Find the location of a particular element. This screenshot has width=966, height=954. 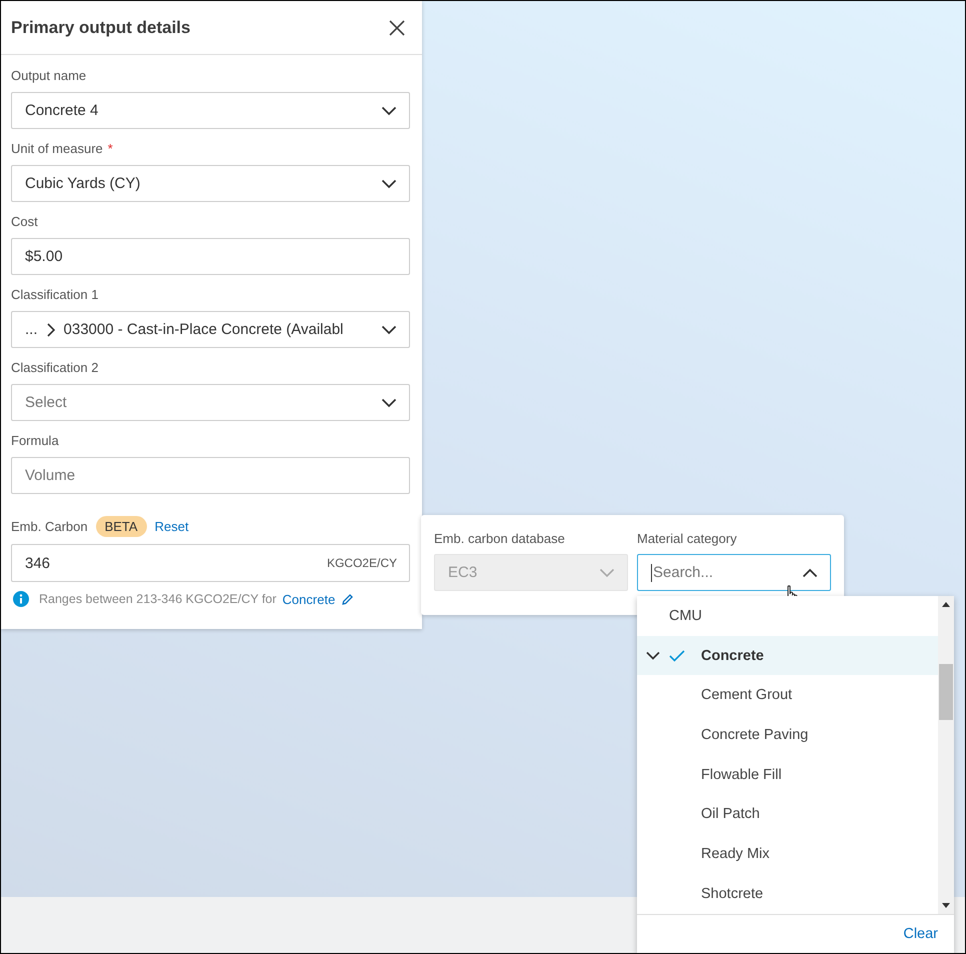

field-label: Material category is located at coordinates (687, 538).